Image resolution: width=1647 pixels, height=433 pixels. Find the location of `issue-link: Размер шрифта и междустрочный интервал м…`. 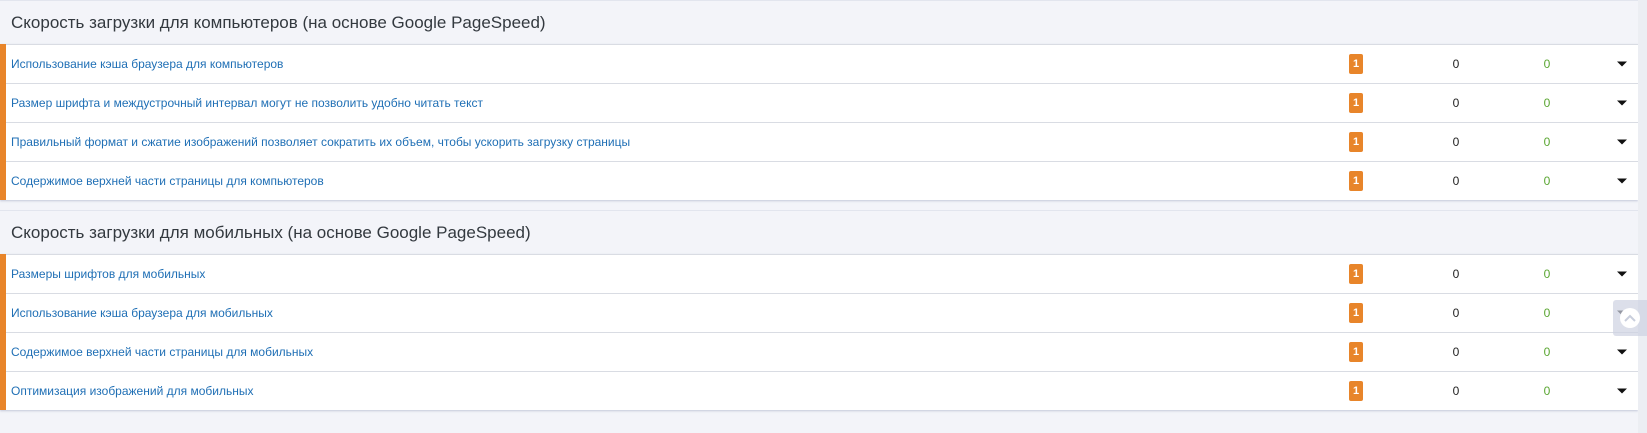

issue-link: Размер шрифта и междустрочный интервал м… is located at coordinates (247, 103).